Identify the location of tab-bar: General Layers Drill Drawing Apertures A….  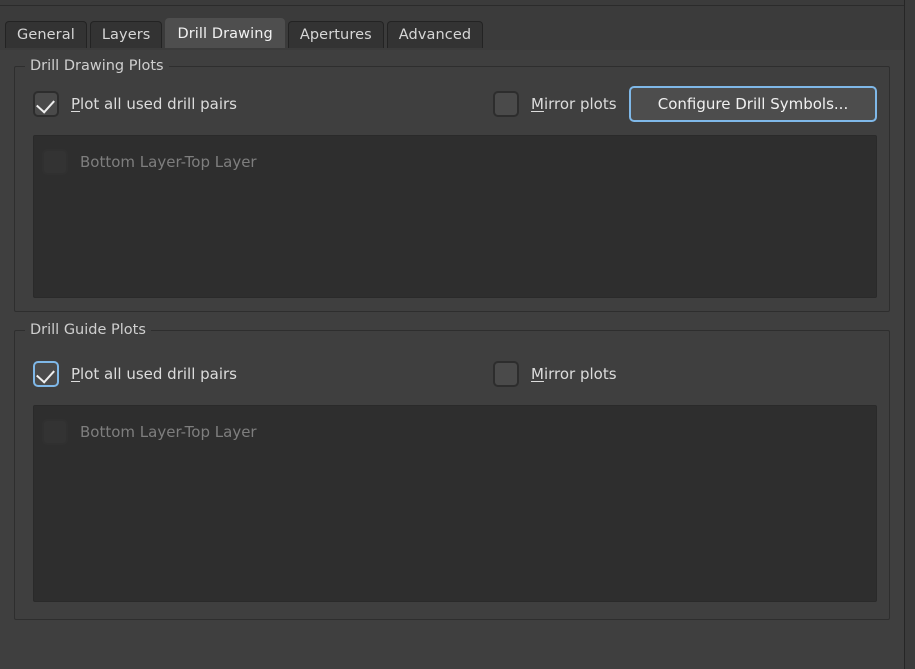
(452, 34).